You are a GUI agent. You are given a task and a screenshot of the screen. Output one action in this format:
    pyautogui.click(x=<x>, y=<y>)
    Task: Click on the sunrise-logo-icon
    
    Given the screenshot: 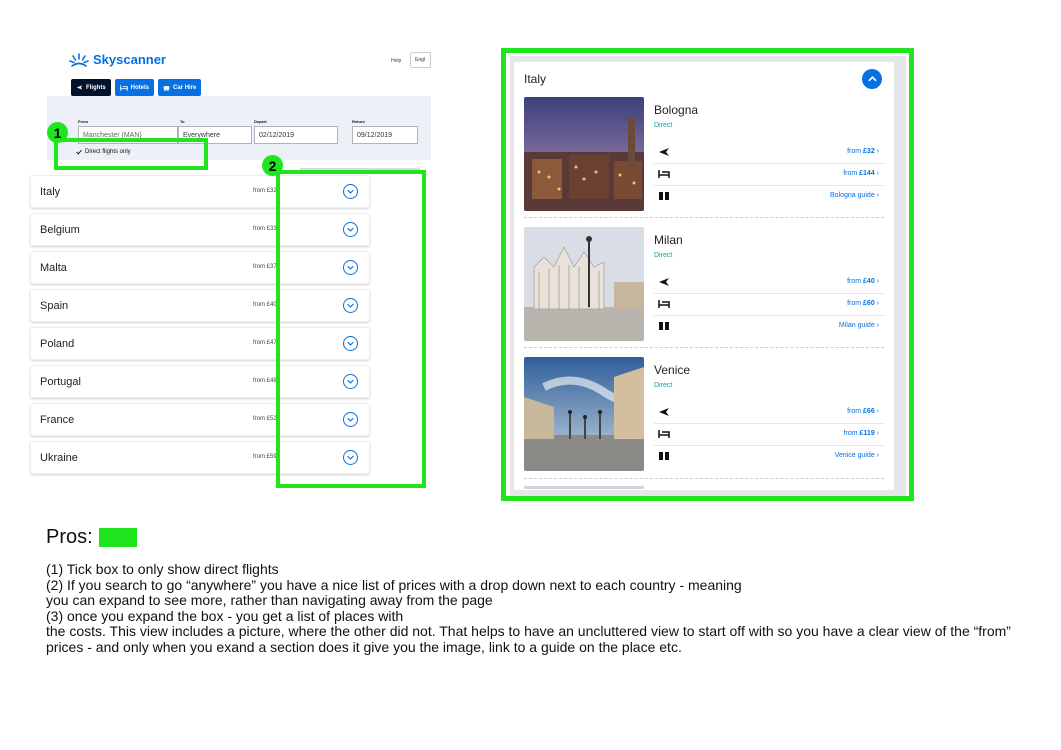 What is the action you would take?
    pyautogui.click(x=79, y=59)
    